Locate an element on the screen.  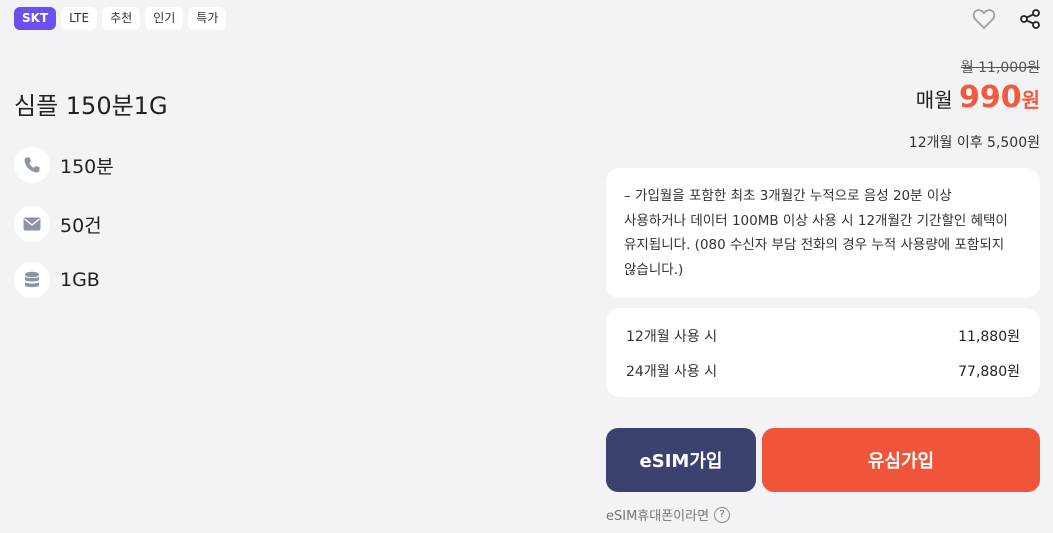
feature-voice: 150분 is located at coordinates (64, 165).